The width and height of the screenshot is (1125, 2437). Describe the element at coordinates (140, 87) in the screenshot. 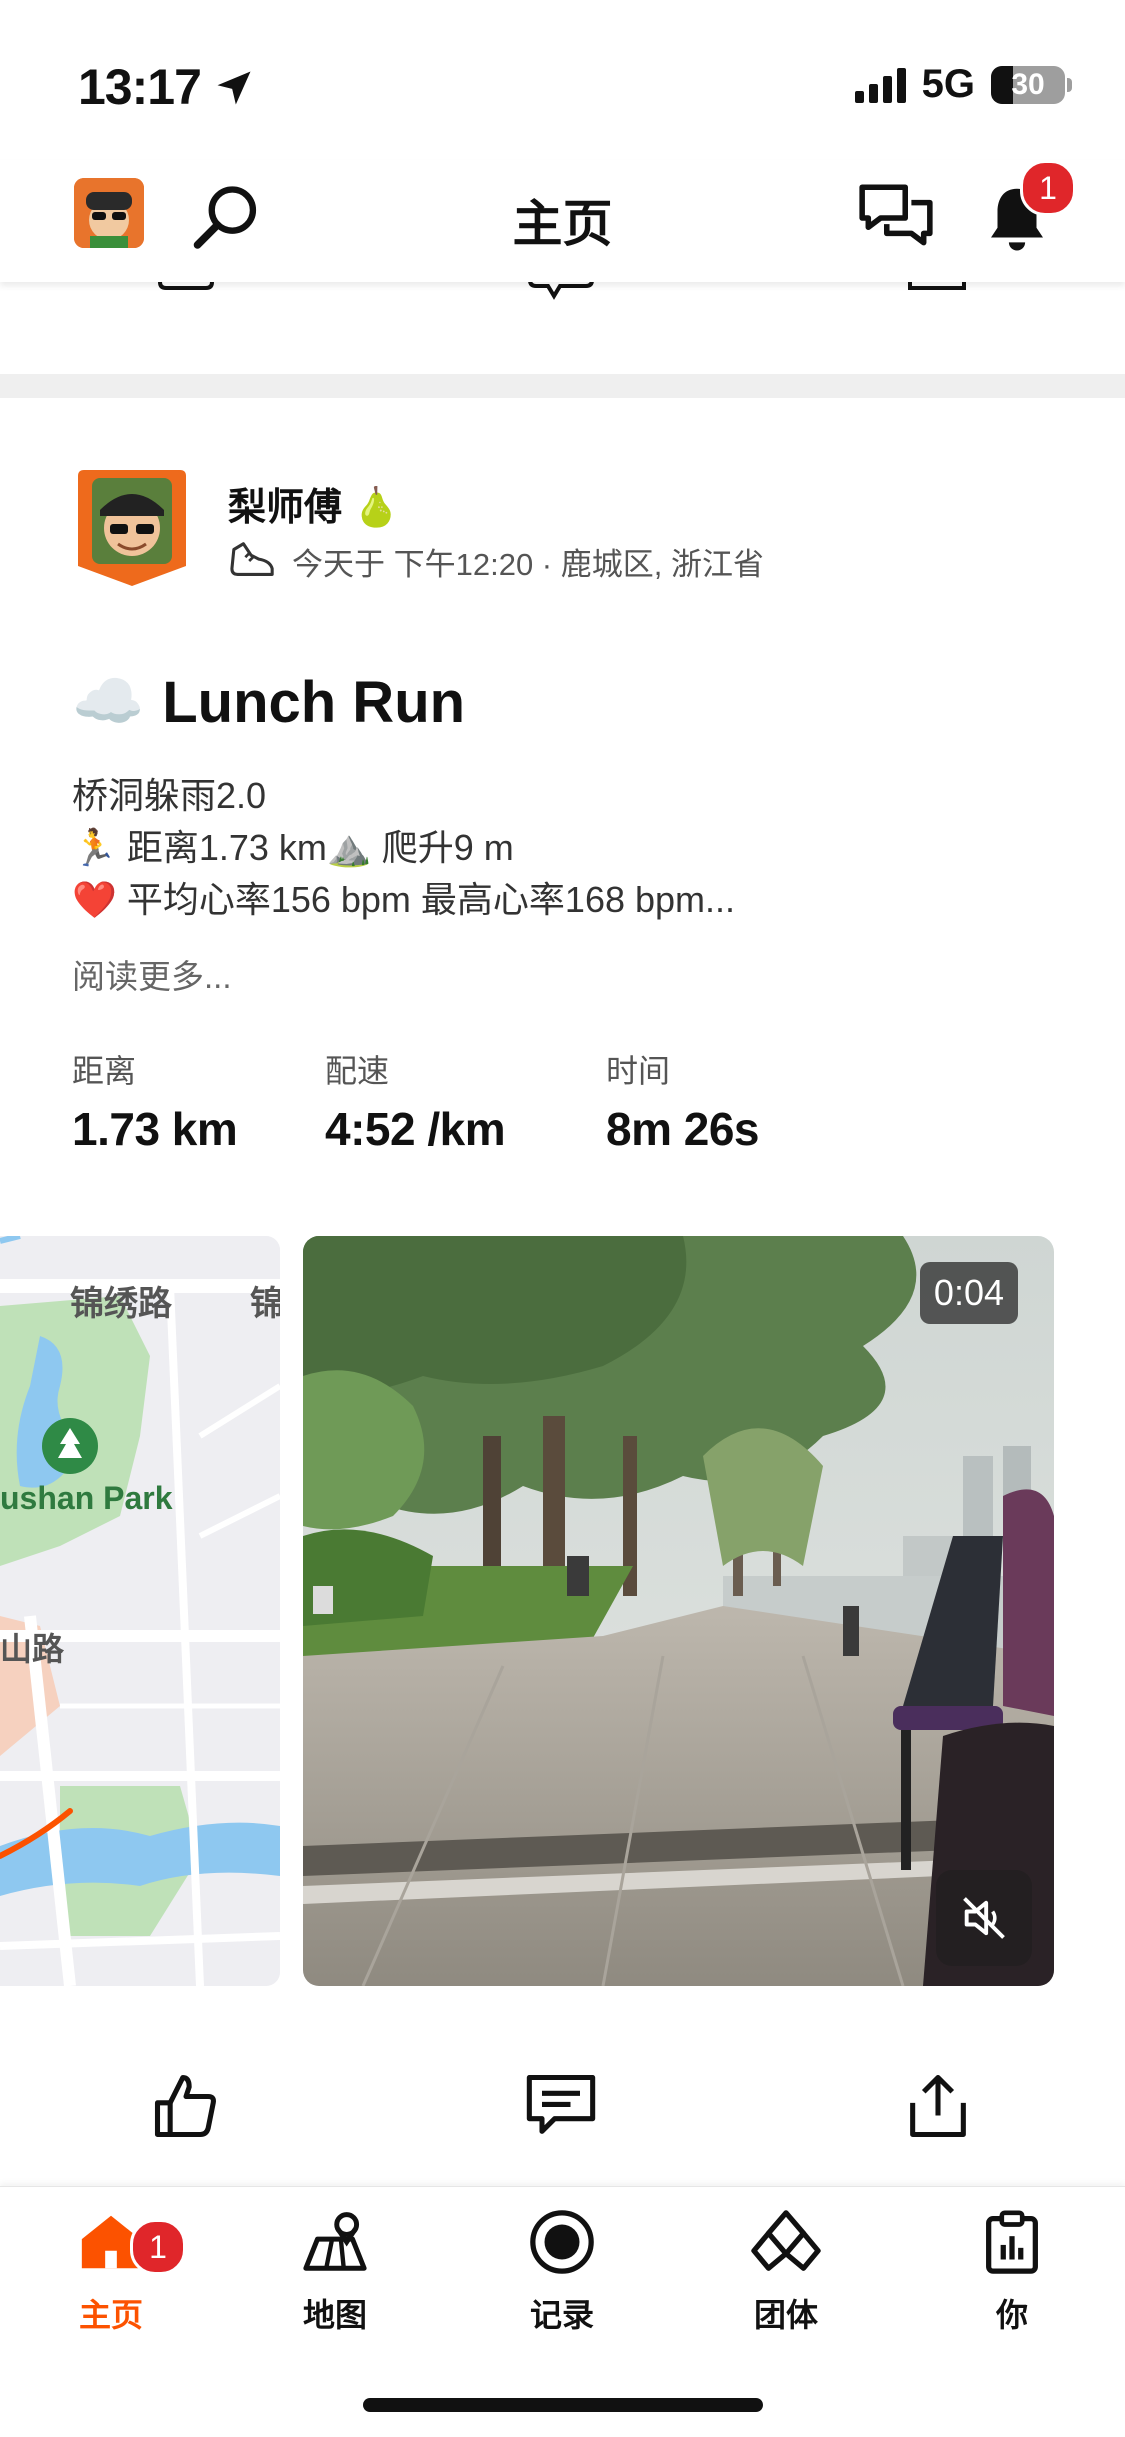

I see `status-time: 13:17` at that location.